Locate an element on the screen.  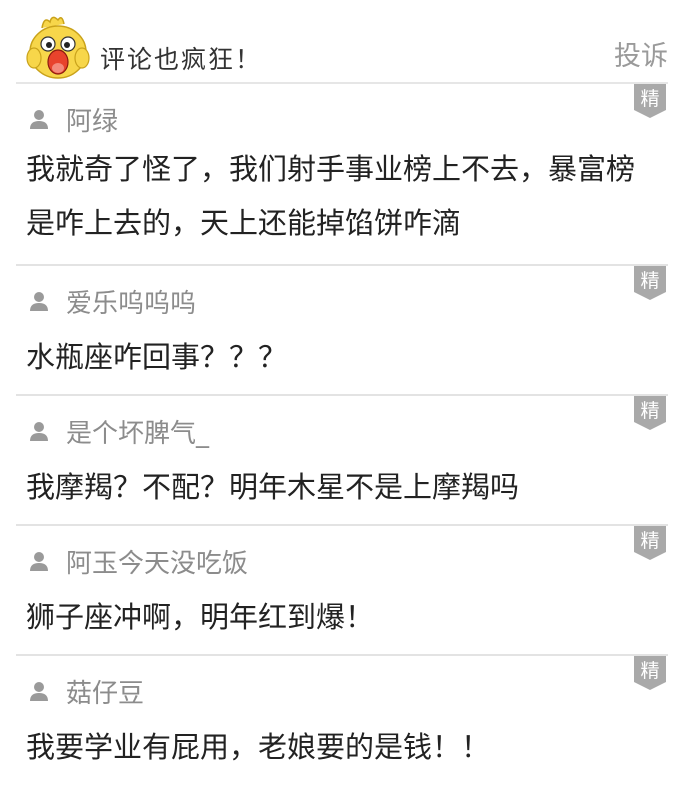
comment-author: 阿绿 is located at coordinates (73, 119).